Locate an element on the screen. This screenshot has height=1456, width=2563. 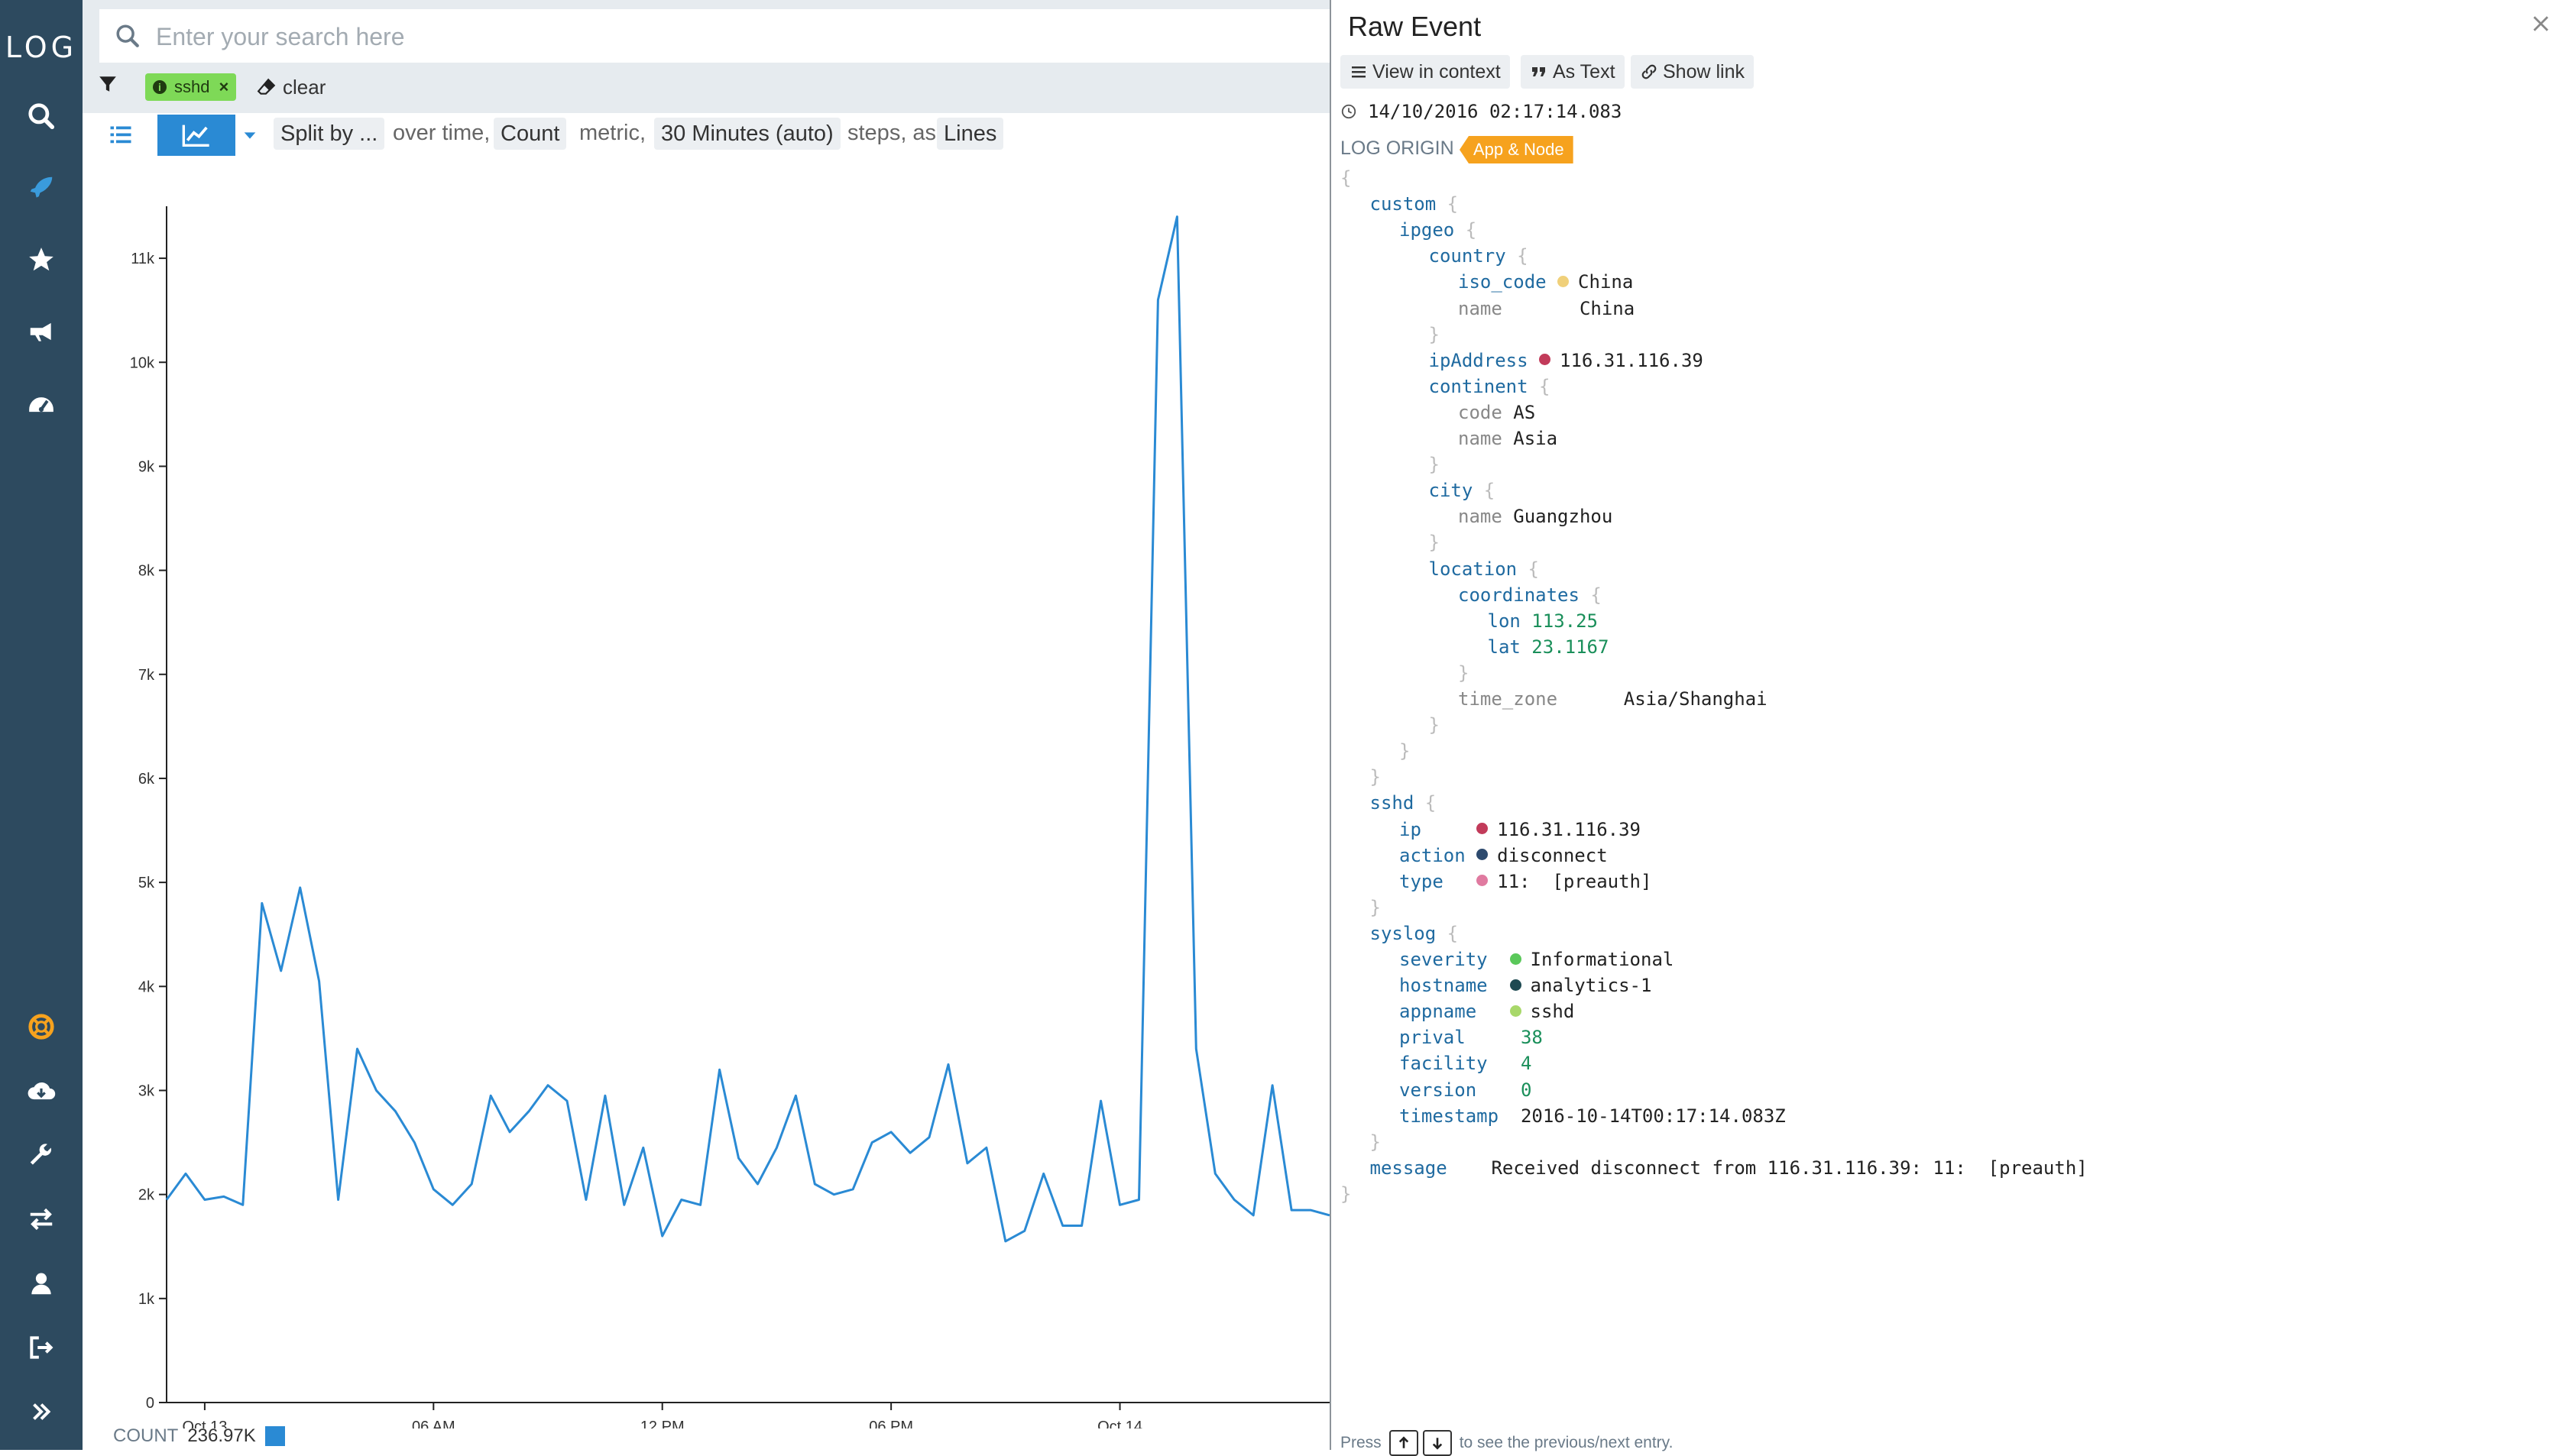
json-field-location: location { is located at coordinates (1484, 569).